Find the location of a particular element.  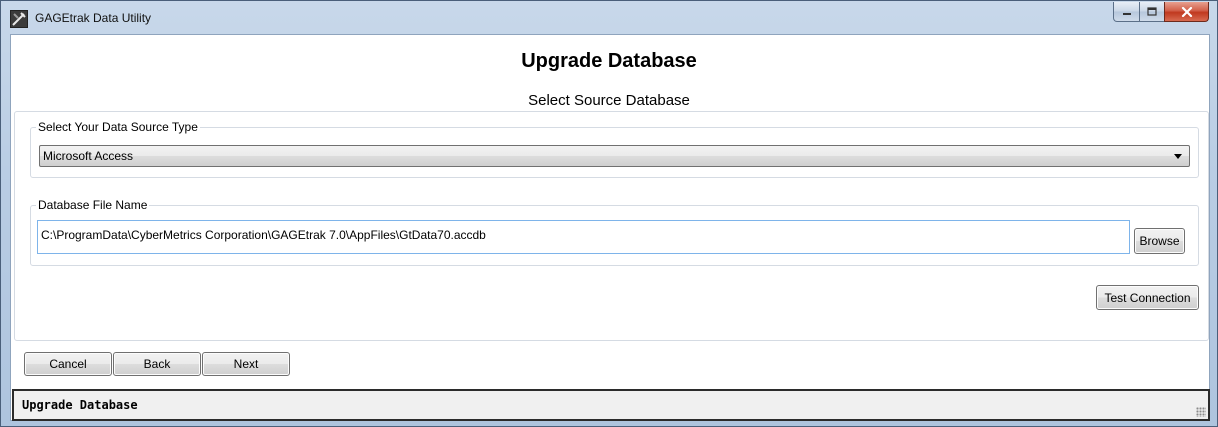

source-type-legend: Select Your Data Source Type is located at coordinates (118, 127).